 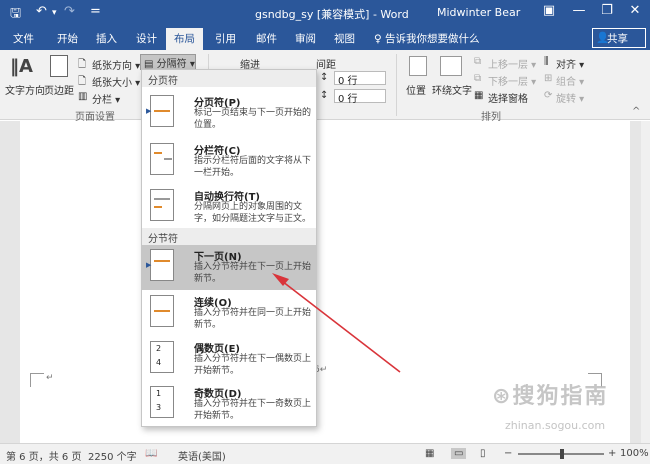 I want to click on sogou-icon: ⊛, so click(x=502, y=396).